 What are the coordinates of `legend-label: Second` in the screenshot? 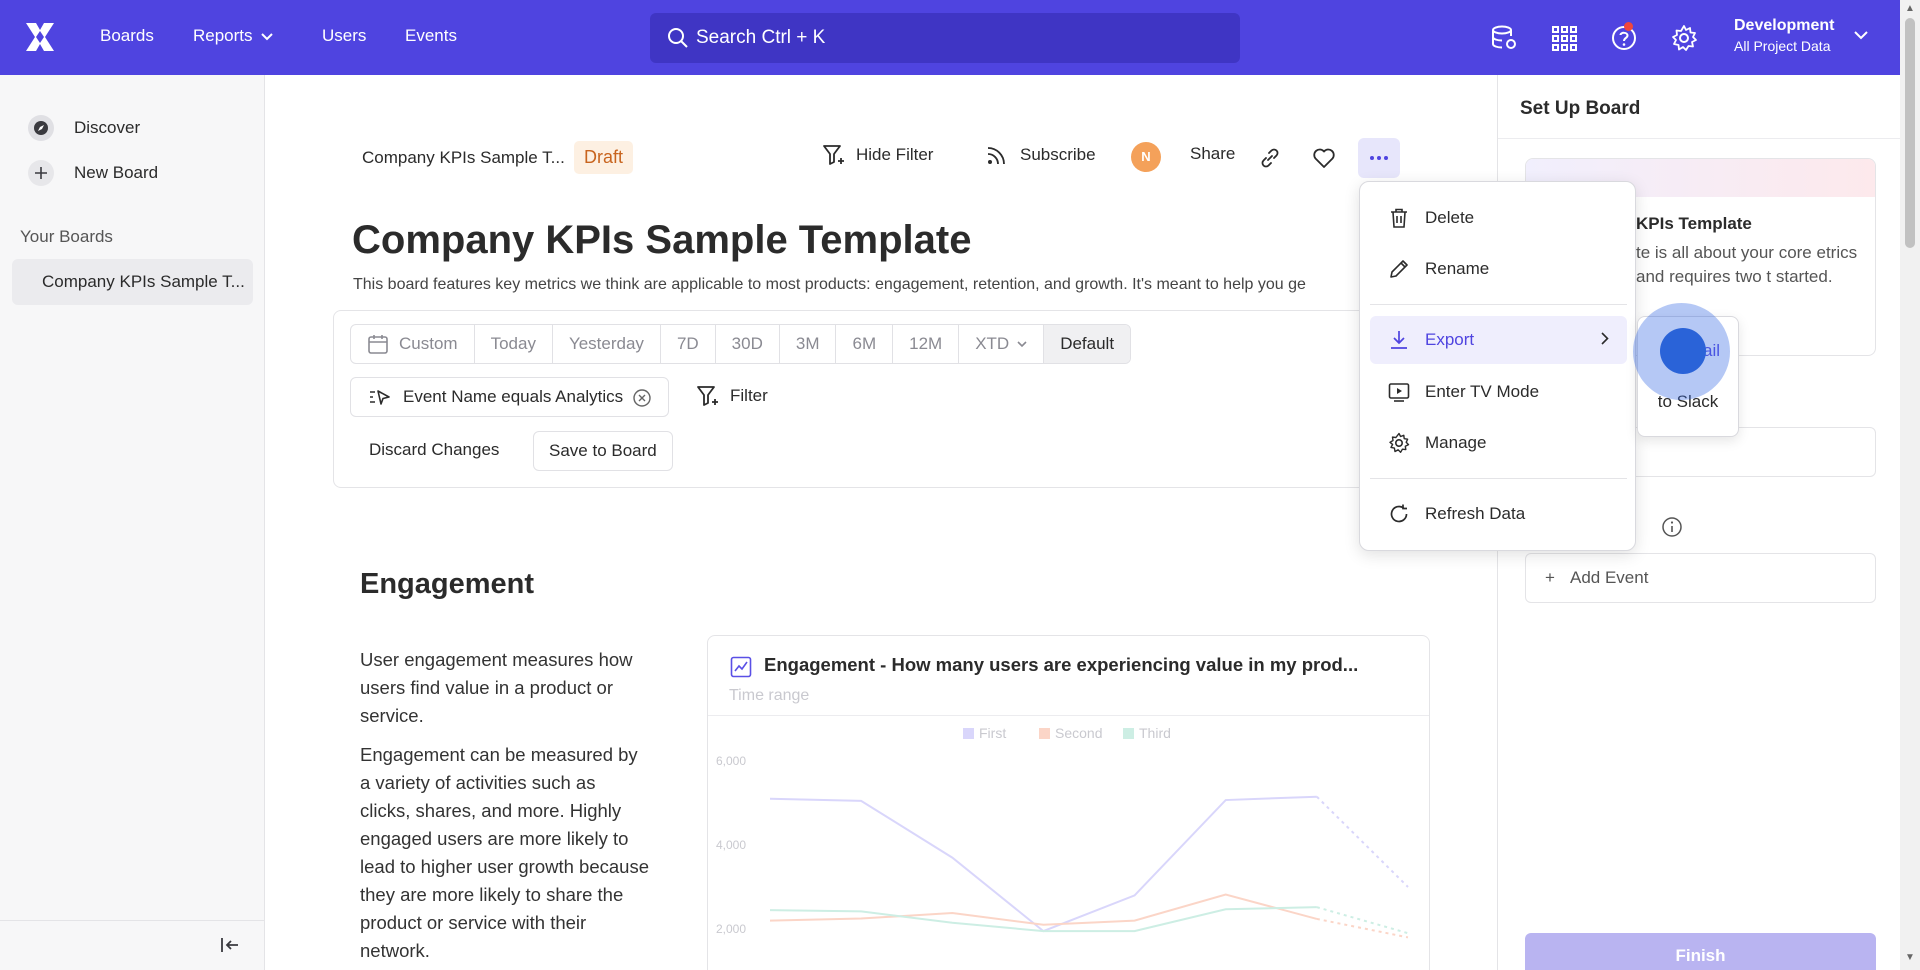 It's located at (1078, 733).